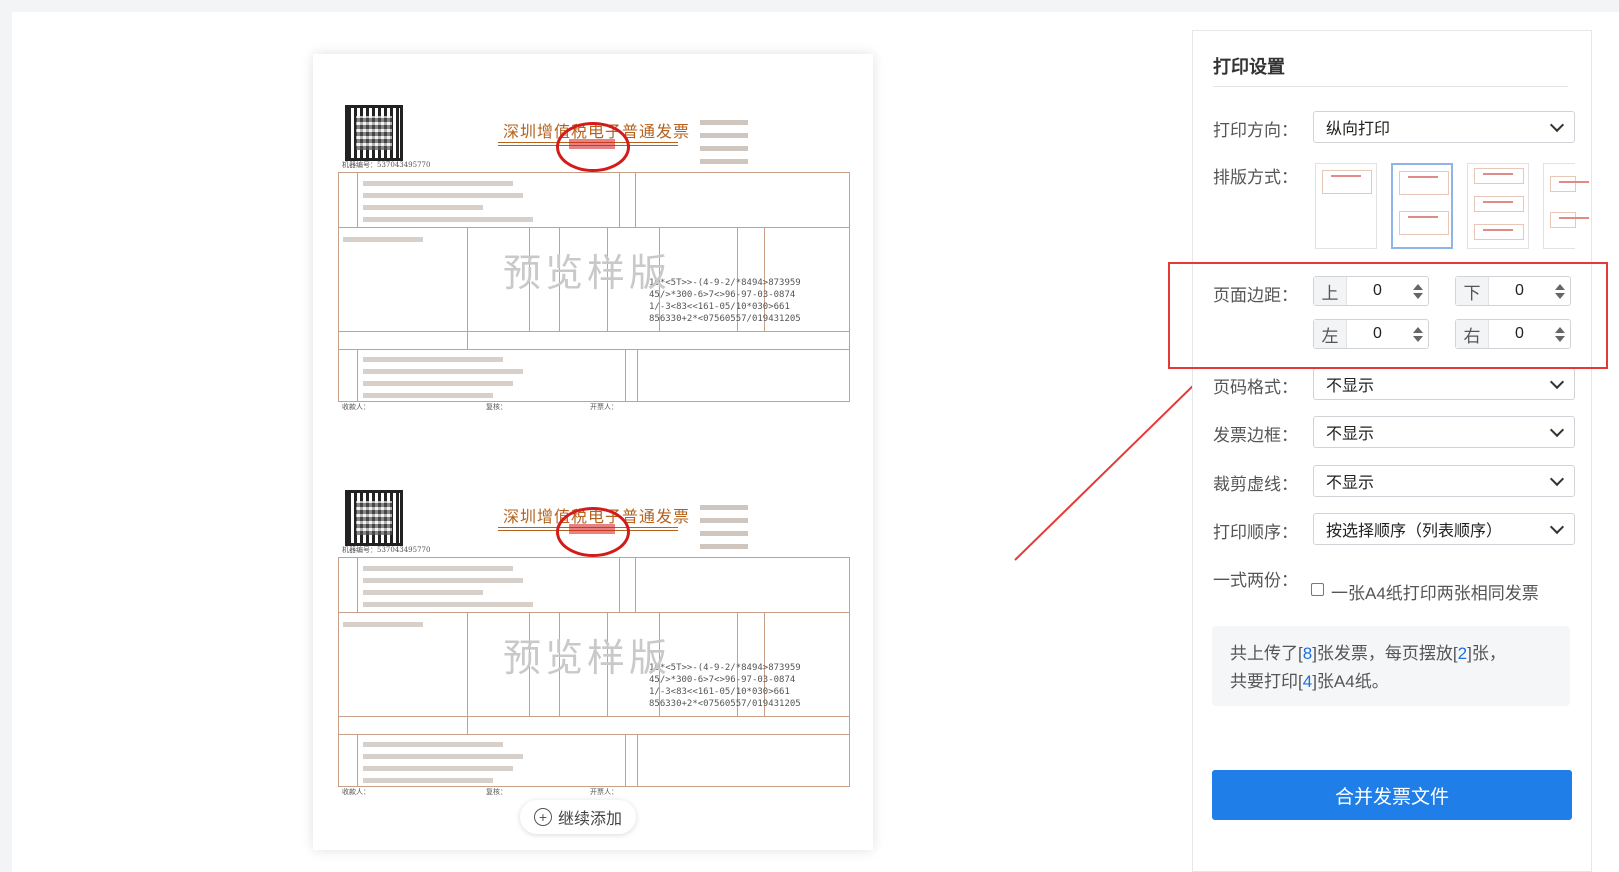 The width and height of the screenshot is (1619, 872). What do you see at coordinates (1350, 434) in the screenshot?
I see `border-value: 不显示` at bounding box center [1350, 434].